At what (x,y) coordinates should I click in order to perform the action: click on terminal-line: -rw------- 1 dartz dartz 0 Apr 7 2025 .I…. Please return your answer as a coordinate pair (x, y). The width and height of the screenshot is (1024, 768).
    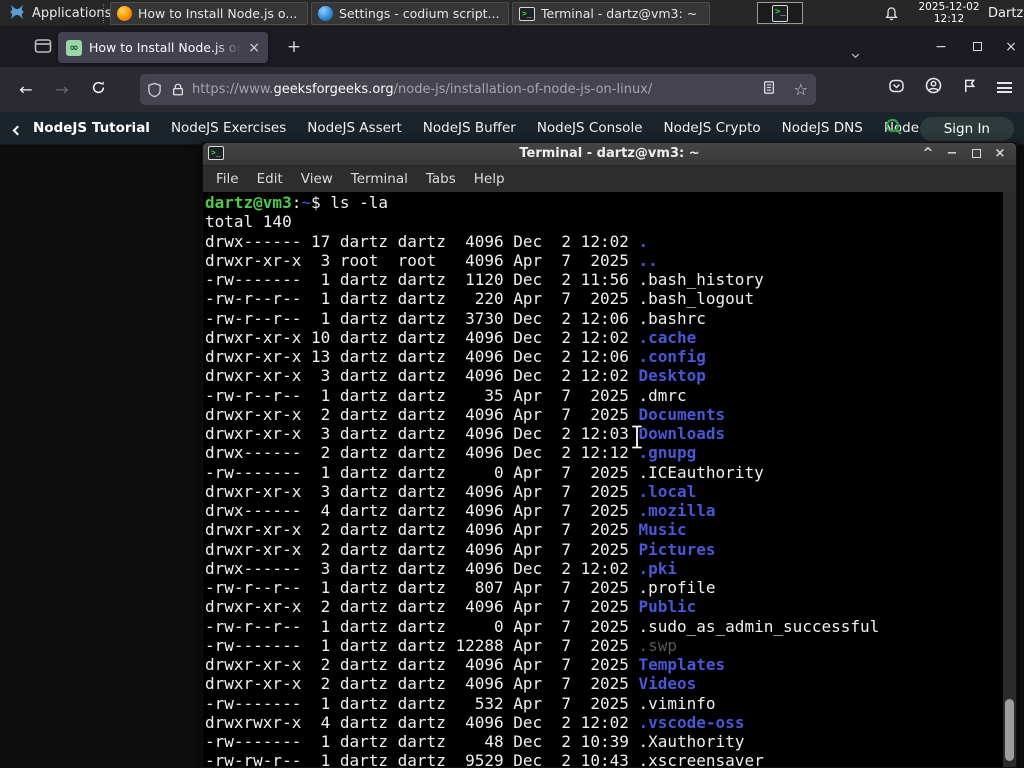
    Looking at the image, I should click on (484, 472).